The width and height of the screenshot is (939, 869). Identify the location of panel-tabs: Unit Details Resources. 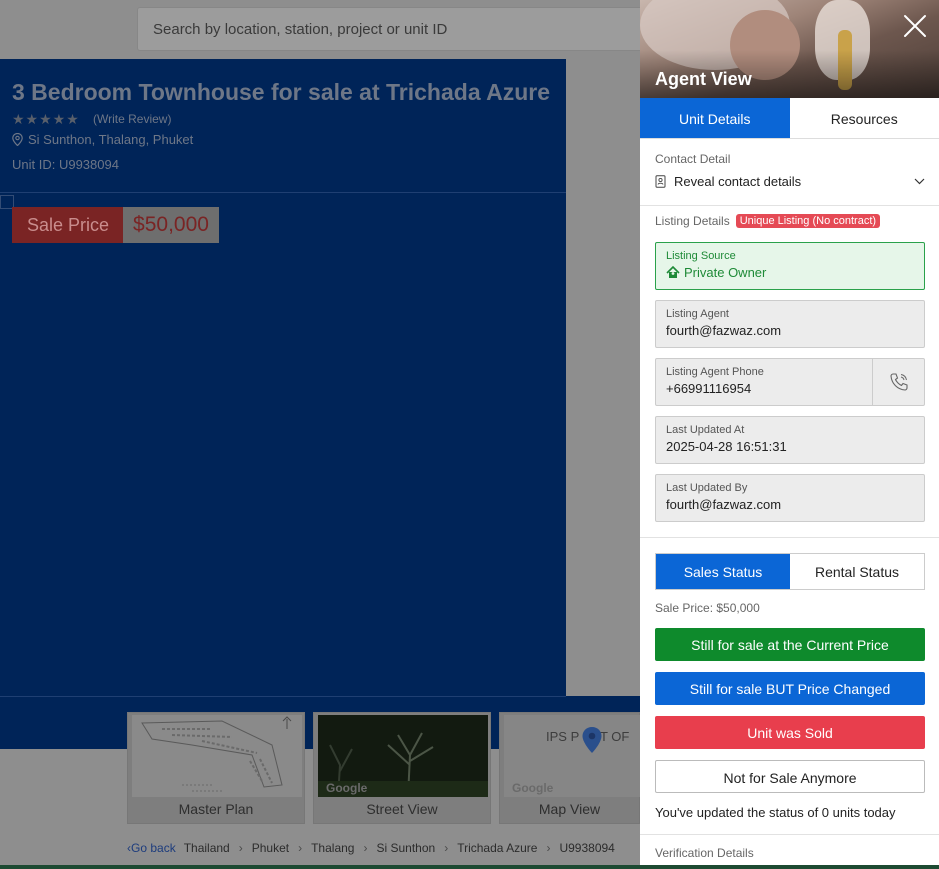
(789, 118).